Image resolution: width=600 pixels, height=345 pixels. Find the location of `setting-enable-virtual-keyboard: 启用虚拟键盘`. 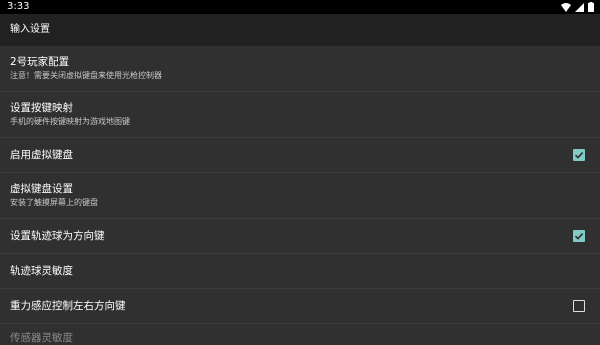

setting-enable-virtual-keyboard: 启用虚拟键盘 is located at coordinates (300, 155).